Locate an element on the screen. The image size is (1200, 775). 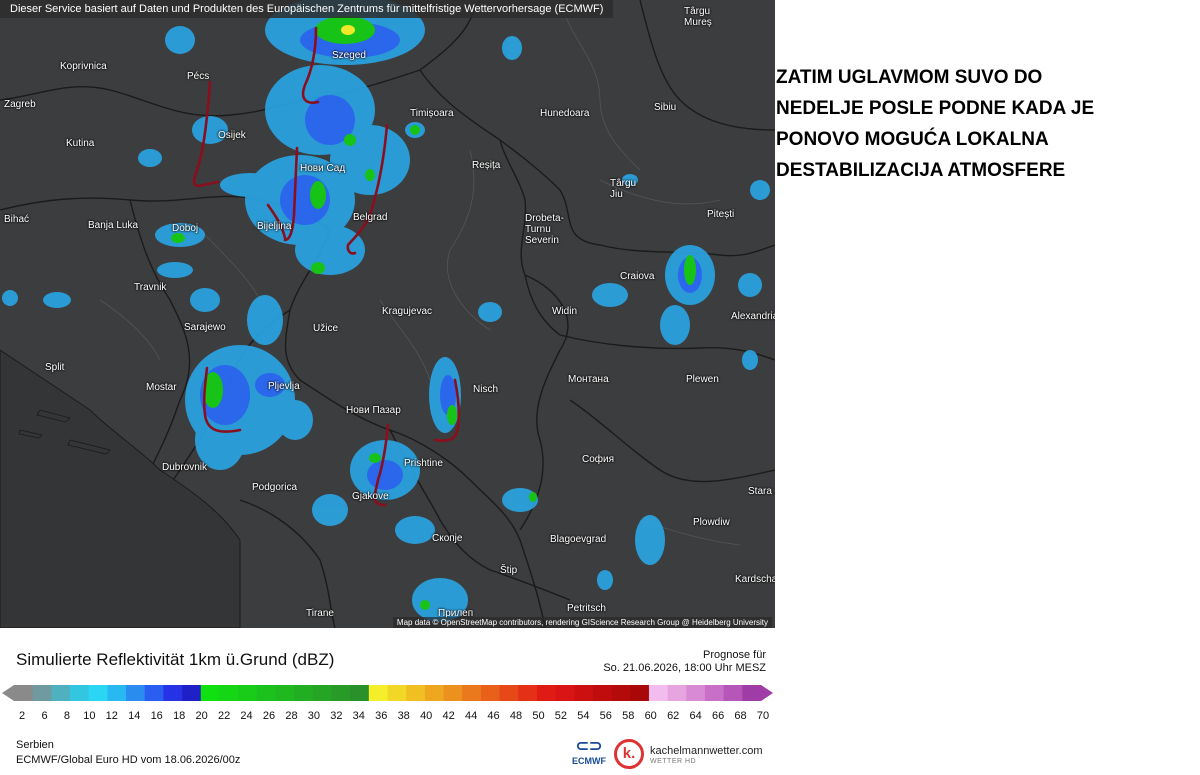
city-label: Alexandria is located at coordinates (753, 316).